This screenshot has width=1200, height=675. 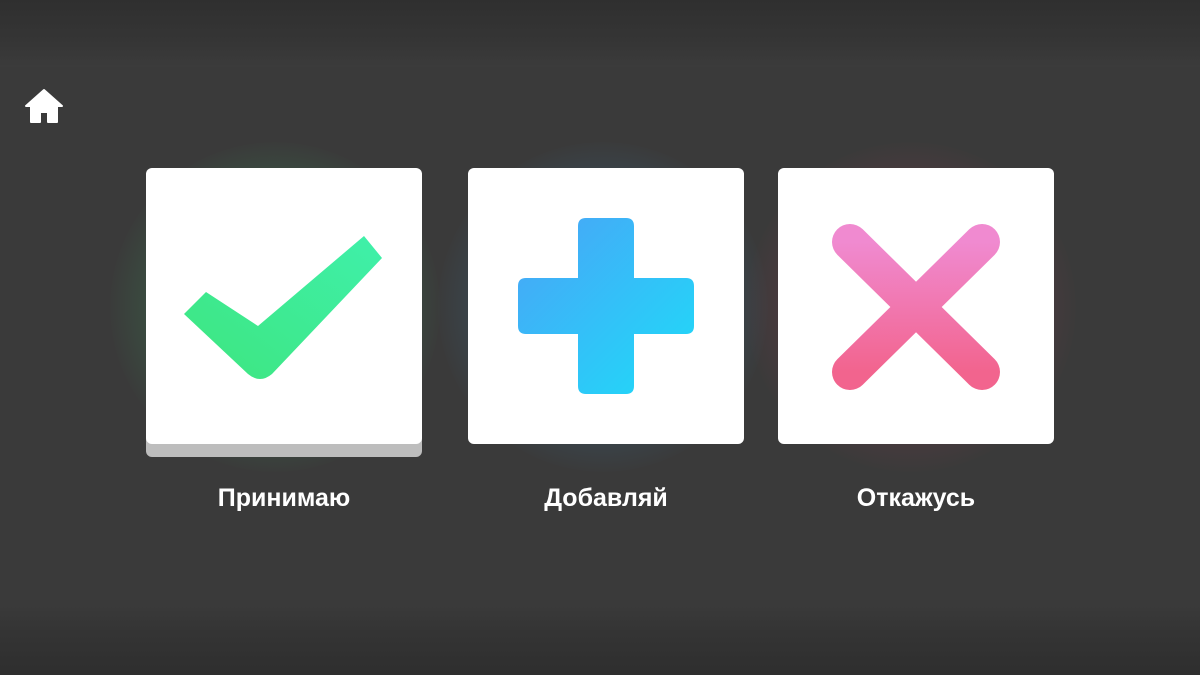 I want to click on add-label: Добавляй, so click(x=606, y=498).